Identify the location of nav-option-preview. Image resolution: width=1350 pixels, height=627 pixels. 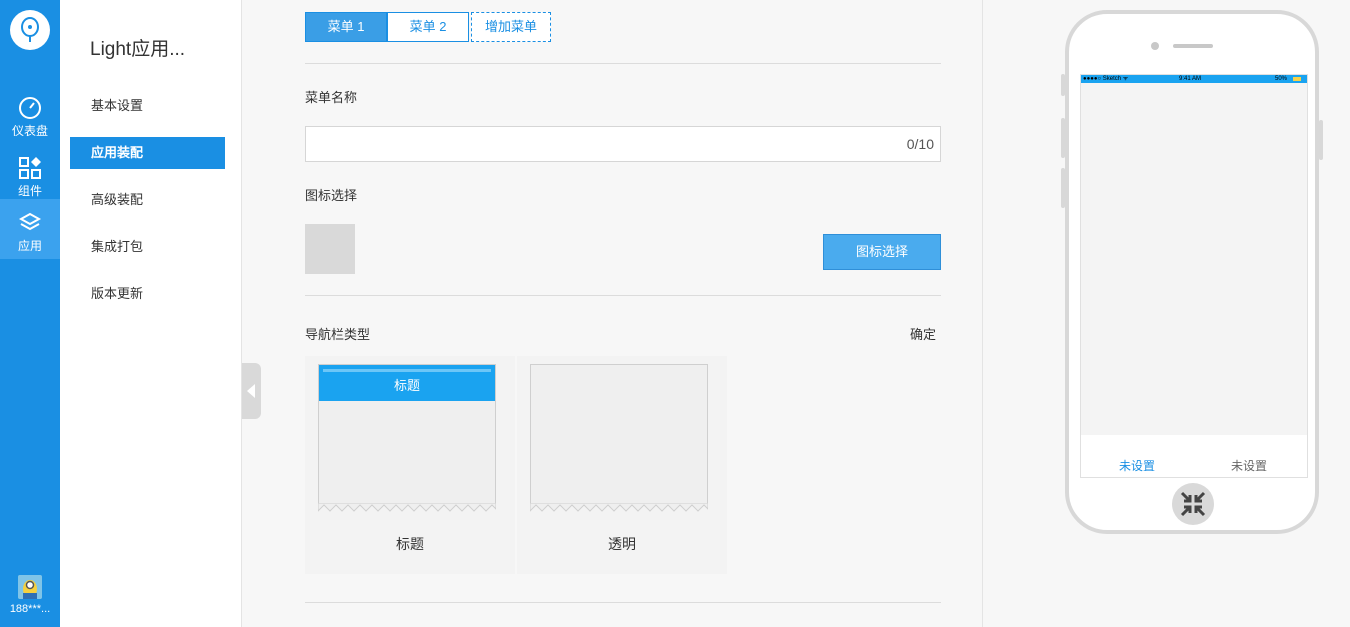
(619, 434).